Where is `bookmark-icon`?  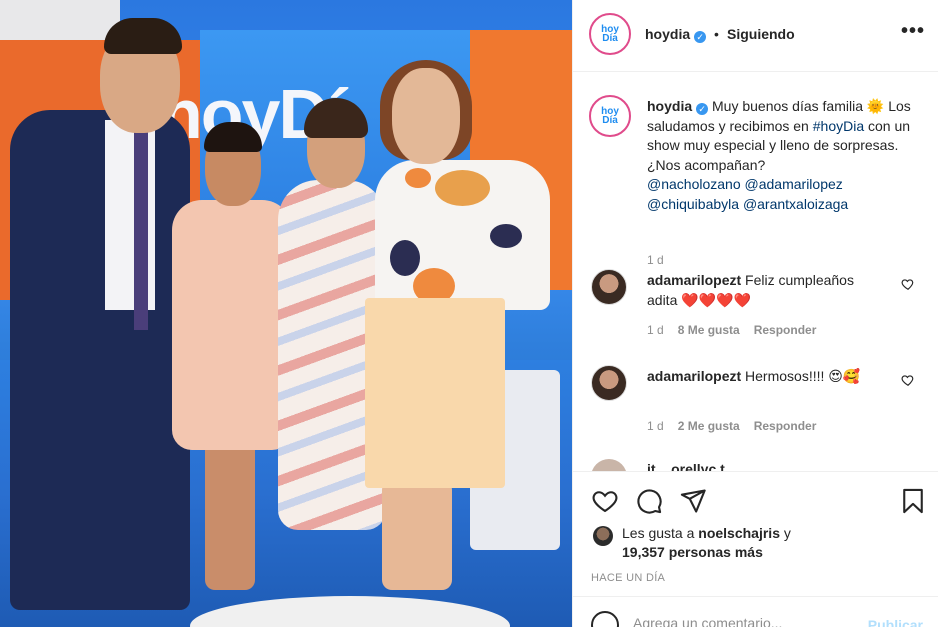
bookmark-icon is located at coordinates (913, 501).